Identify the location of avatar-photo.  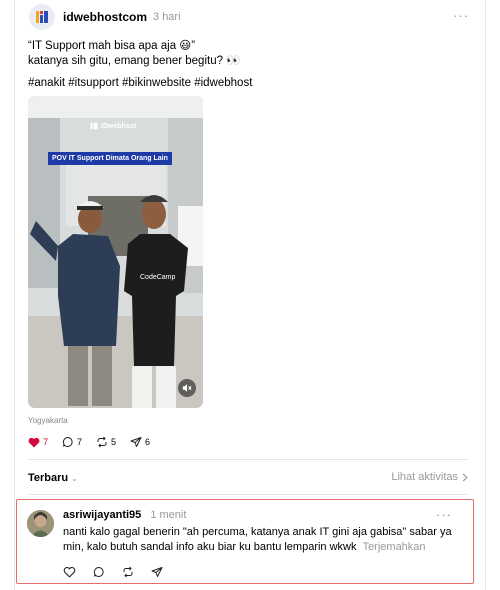
(40, 523).